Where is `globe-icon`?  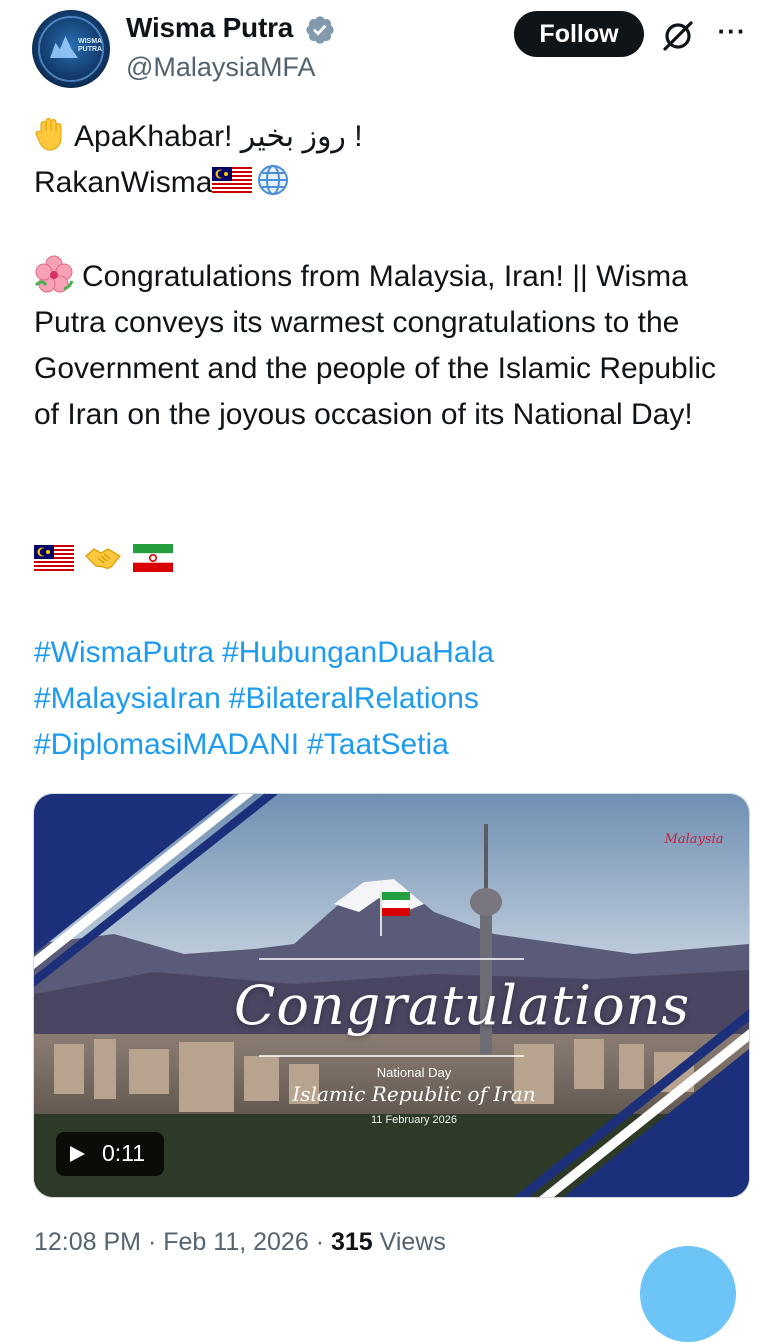 globe-icon is located at coordinates (273, 180).